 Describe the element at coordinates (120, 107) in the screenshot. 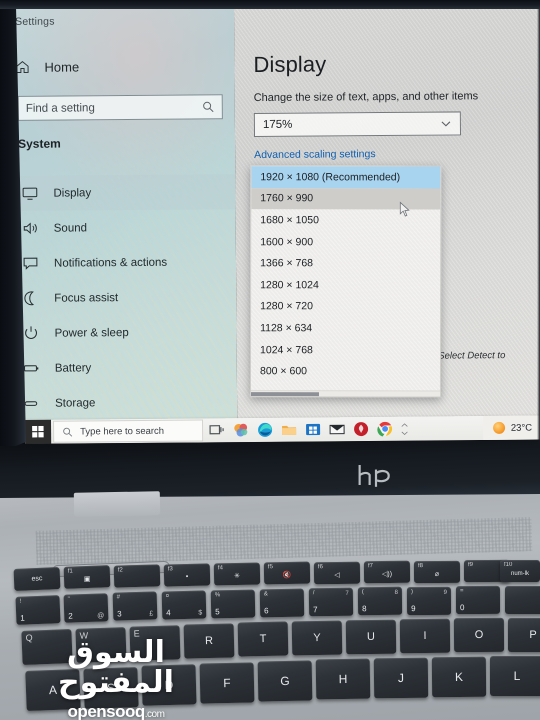

I see `search-input: Find a setting` at that location.